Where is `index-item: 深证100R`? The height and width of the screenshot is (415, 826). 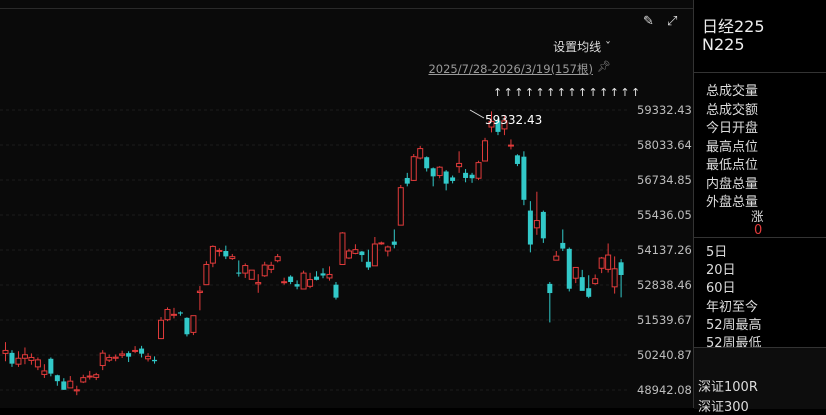
index-item: 深证100R is located at coordinates (728, 385).